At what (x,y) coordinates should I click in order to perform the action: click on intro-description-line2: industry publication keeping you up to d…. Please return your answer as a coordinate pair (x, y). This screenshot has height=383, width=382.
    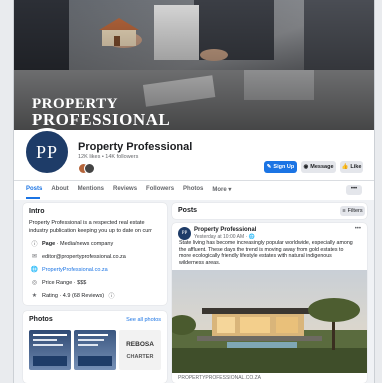
    Looking at the image, I should click on (90, 230).